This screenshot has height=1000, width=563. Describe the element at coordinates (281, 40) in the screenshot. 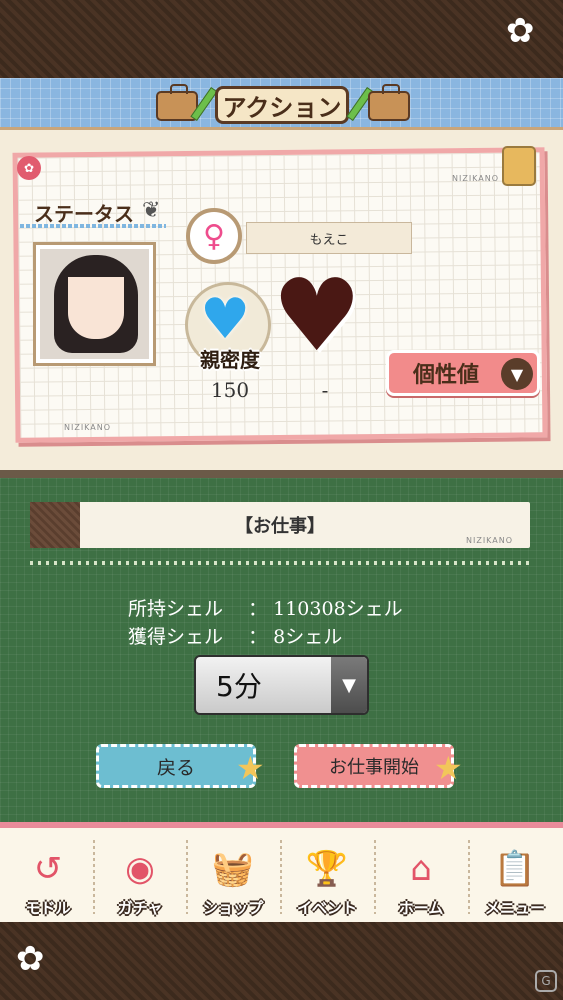

I see `top-wood-border` at that location.